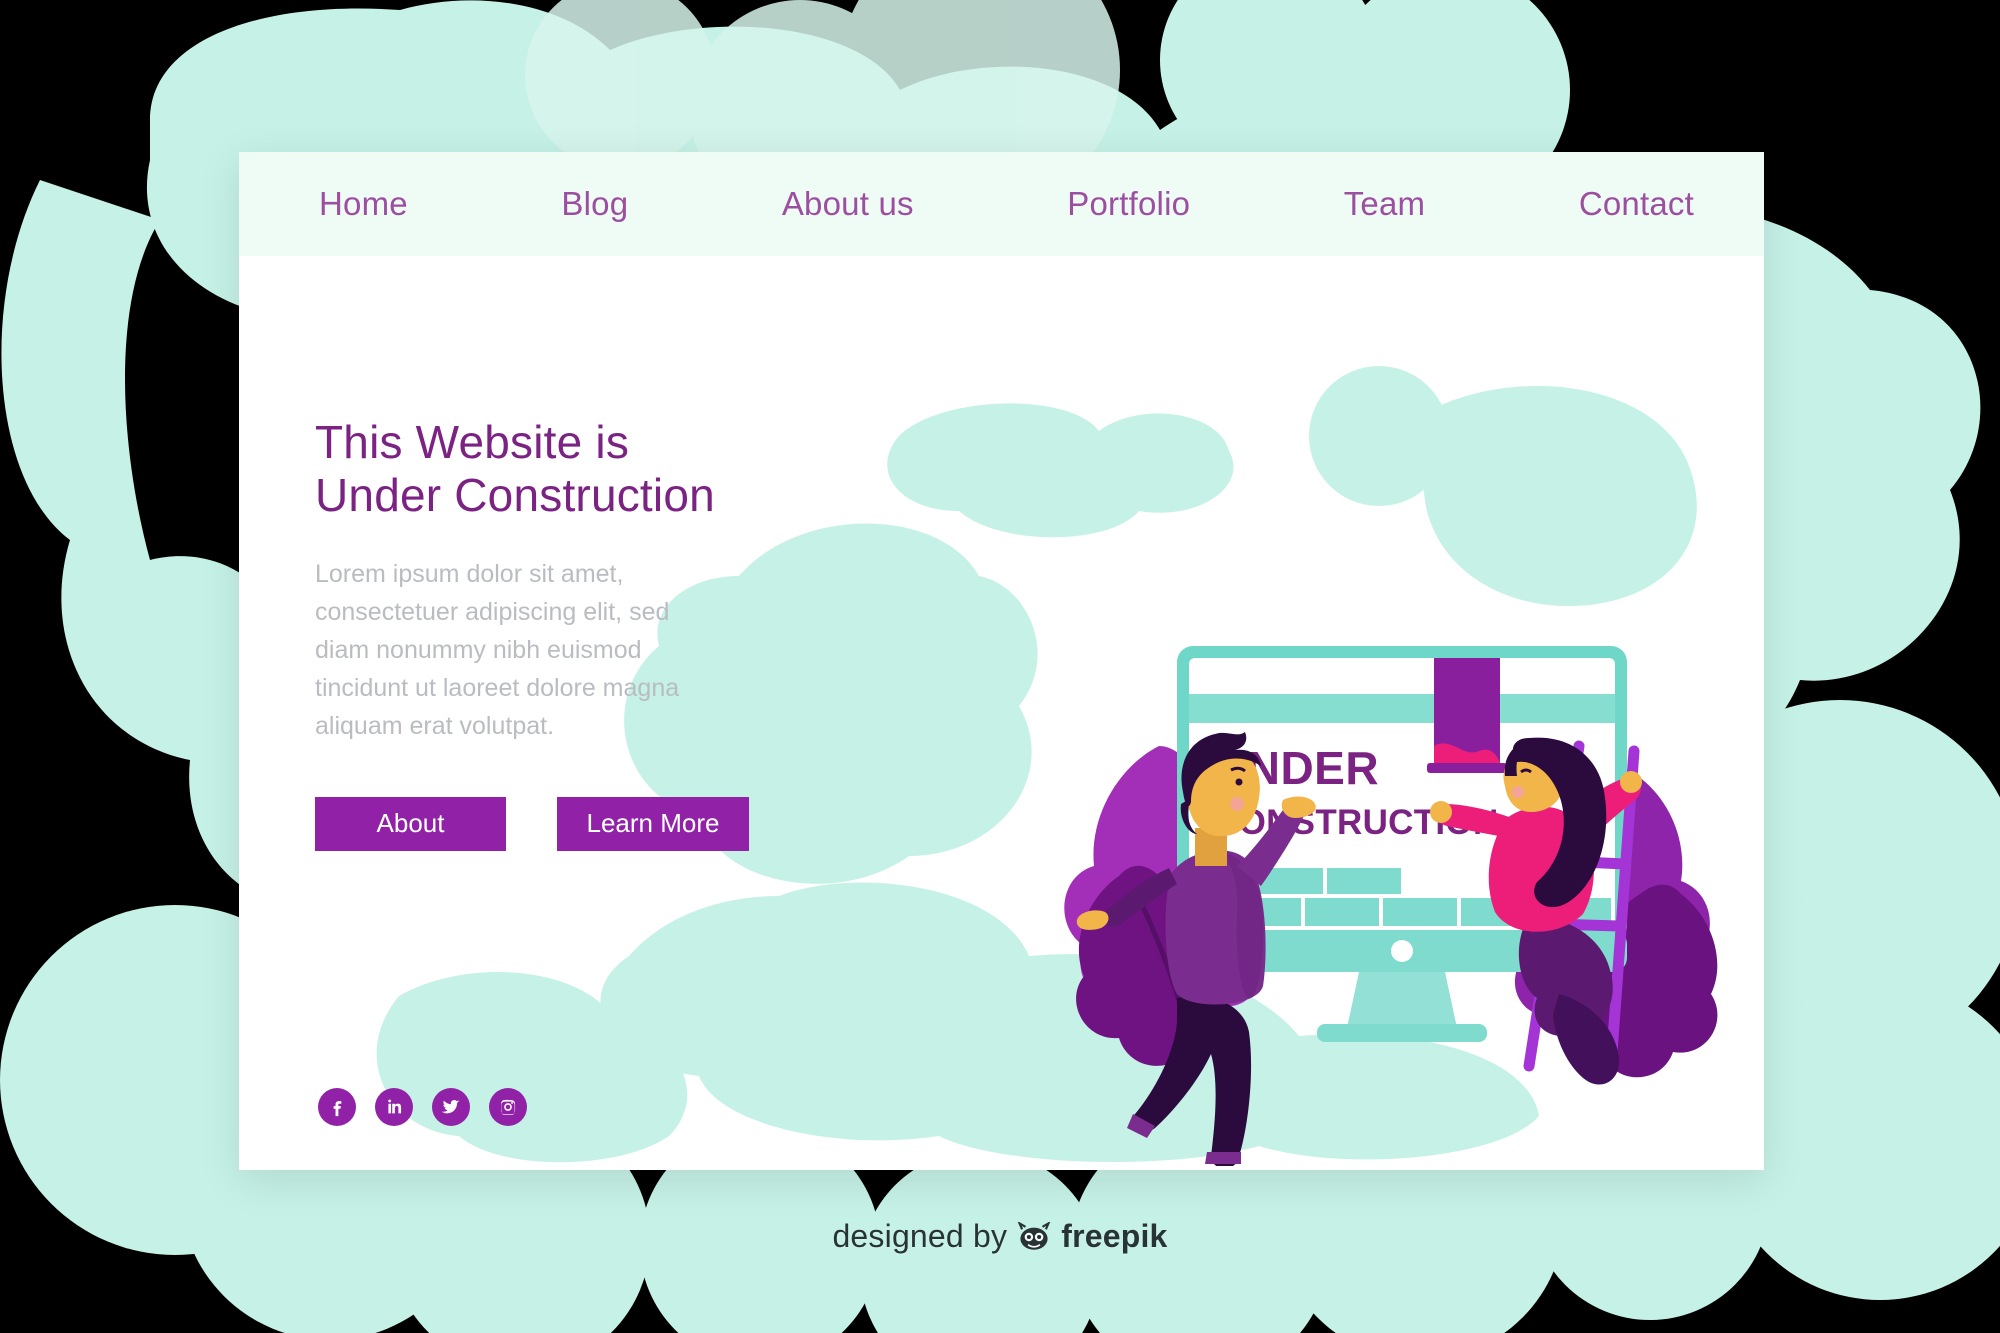 The image size is (2000, 1333). What do you see at coordinates (1391, 906) in the screenshot?
I see `under-construction-illustration: UNDER CONSTRUCTION` at bounding box center [1391, 906].